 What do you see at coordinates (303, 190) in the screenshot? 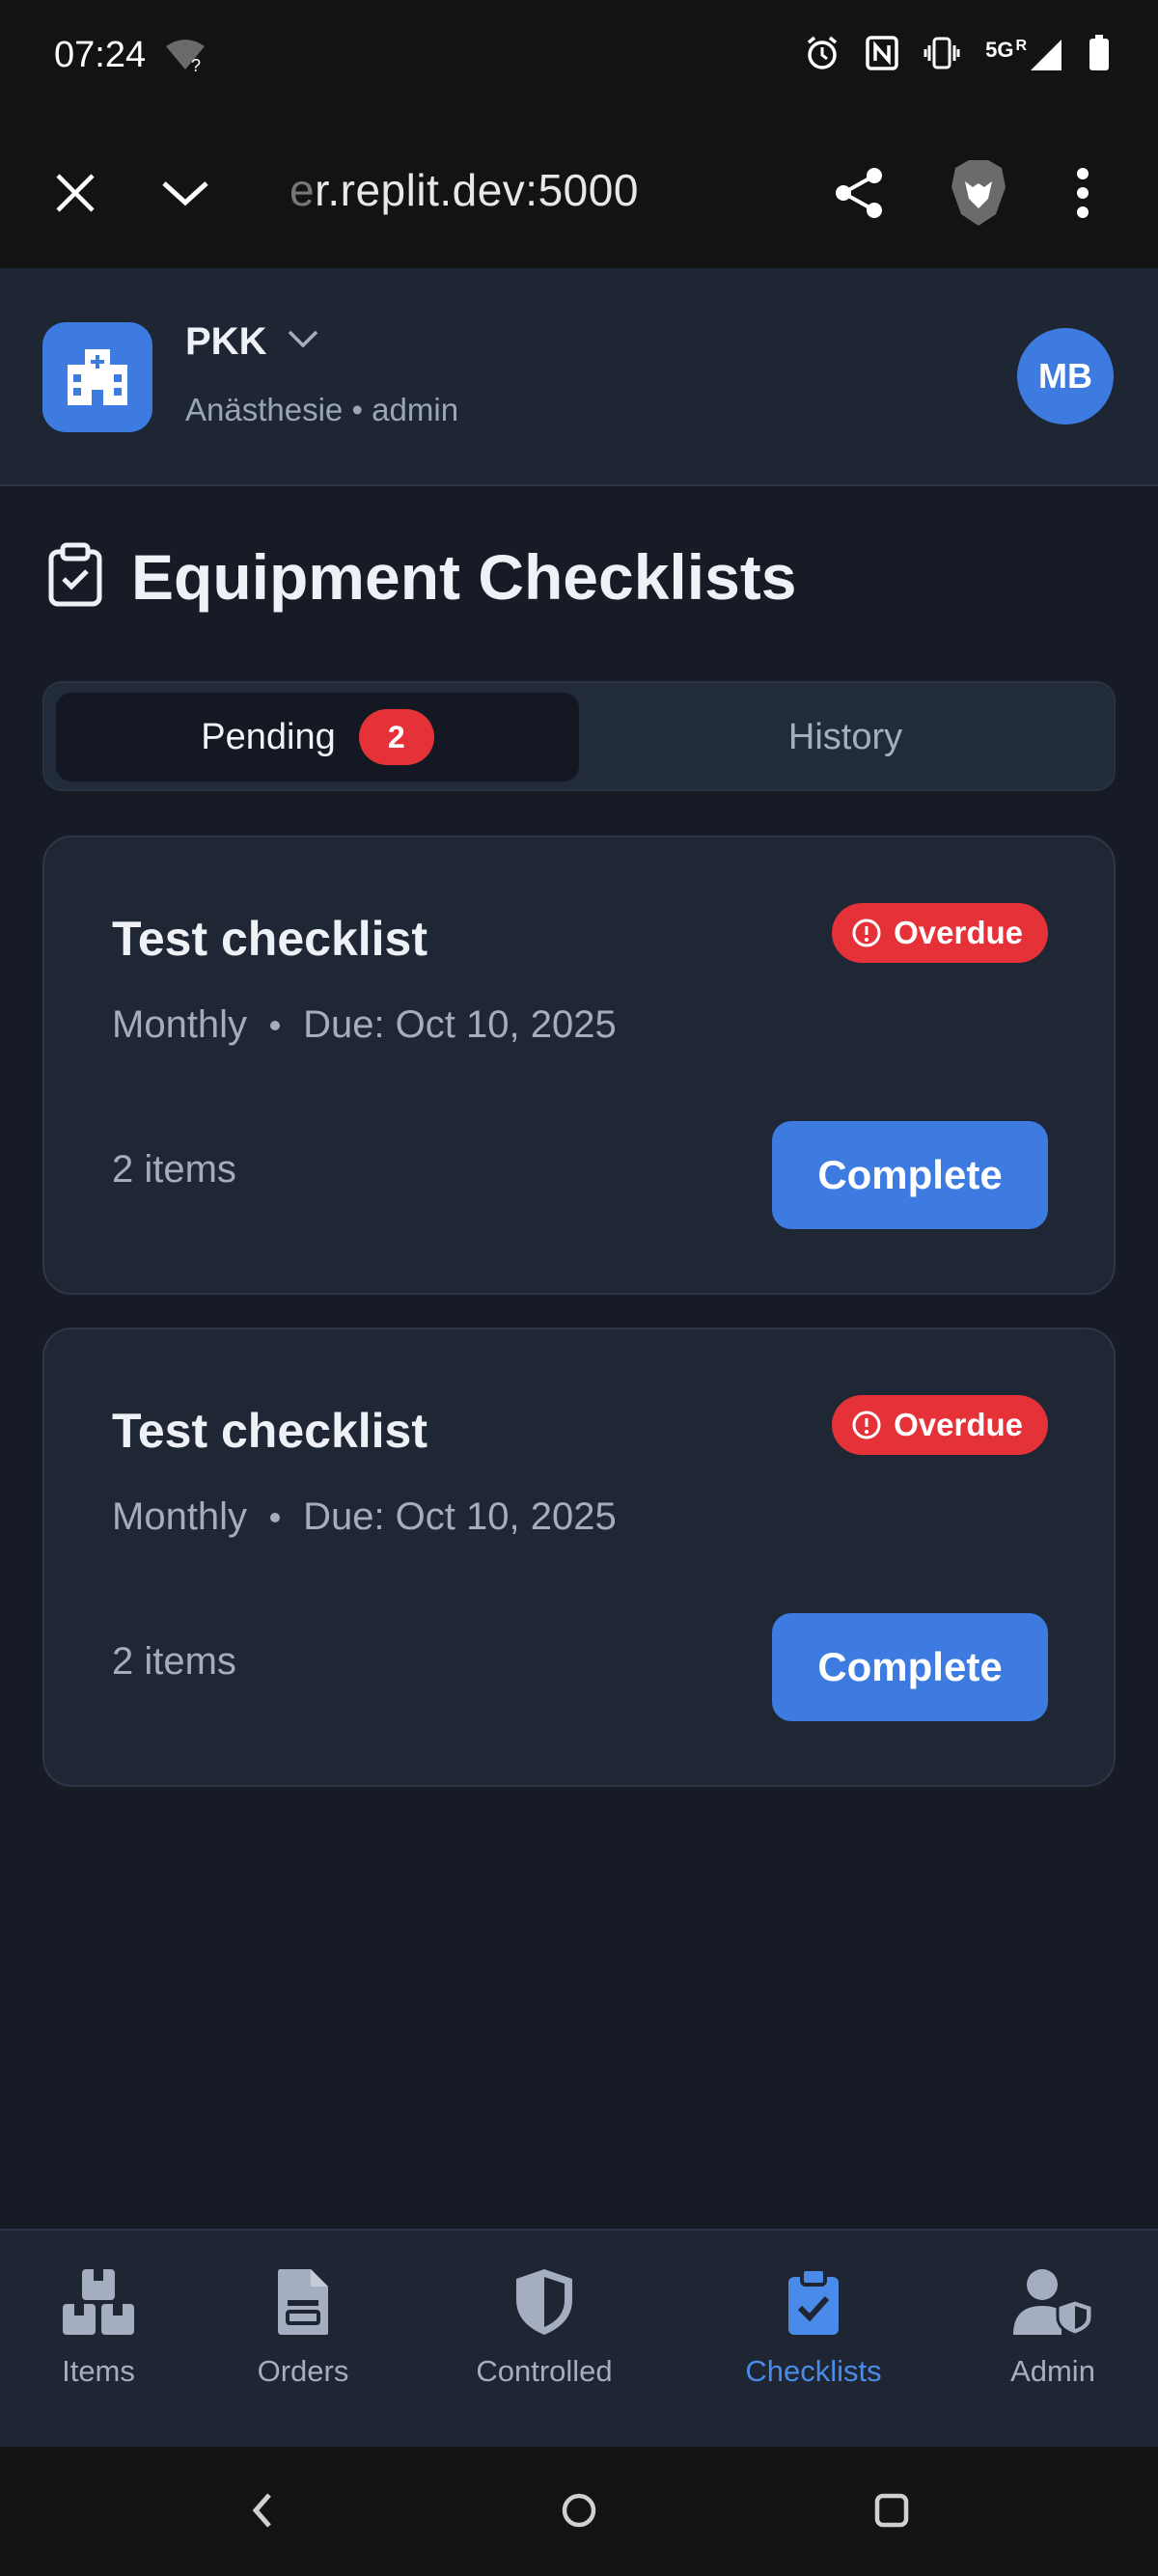
I see `url-faded-text: e` at bounding box center [303, 190].